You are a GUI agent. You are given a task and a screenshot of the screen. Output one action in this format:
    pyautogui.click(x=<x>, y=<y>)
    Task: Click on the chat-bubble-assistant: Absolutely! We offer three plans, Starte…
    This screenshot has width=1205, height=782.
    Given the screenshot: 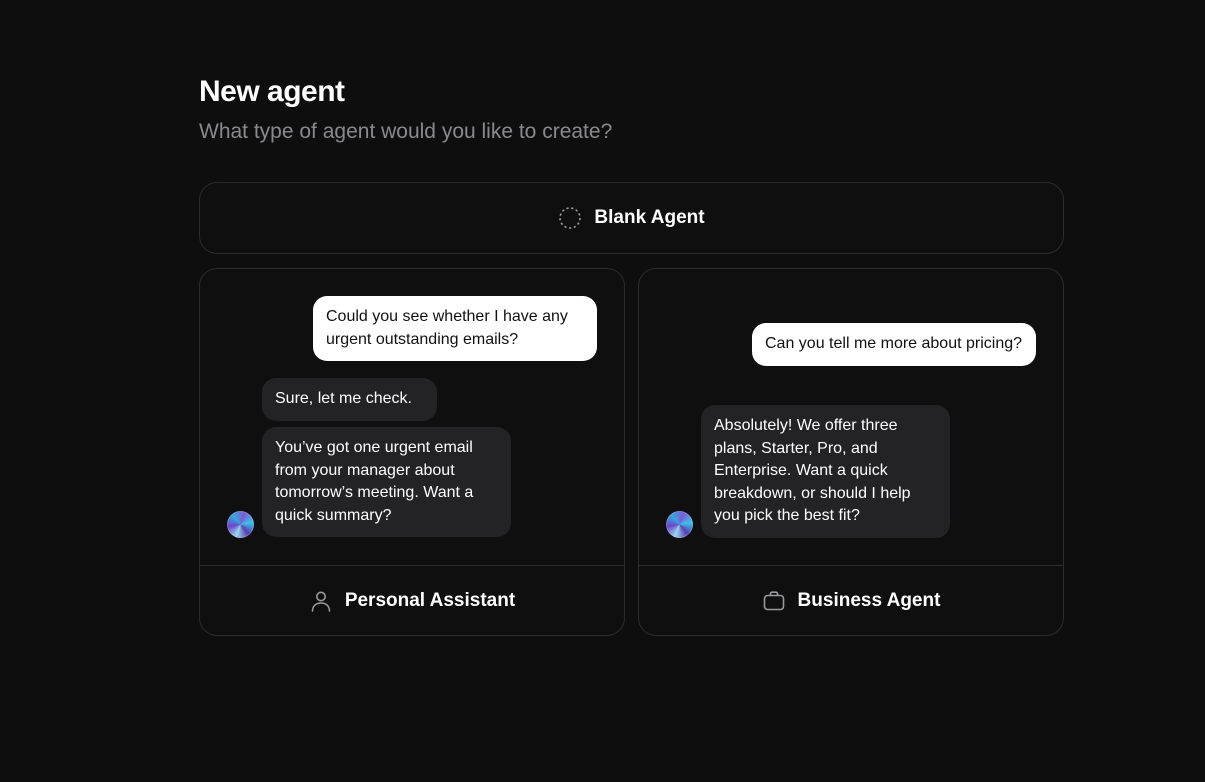 What is the action you would take?
    pyautogui.click(x=825, y=471)
    